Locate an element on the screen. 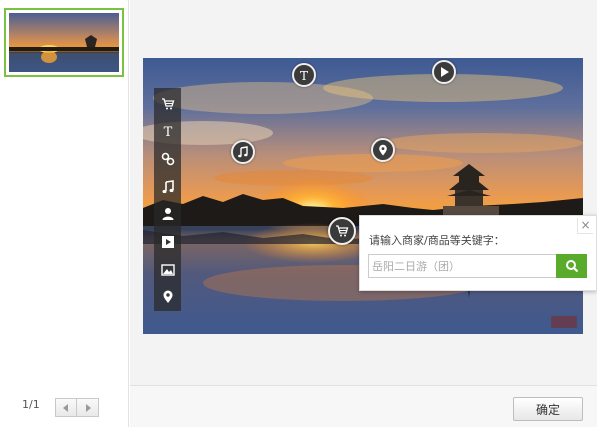  confirm-button: 确定 is located at coordinates (548, 409).